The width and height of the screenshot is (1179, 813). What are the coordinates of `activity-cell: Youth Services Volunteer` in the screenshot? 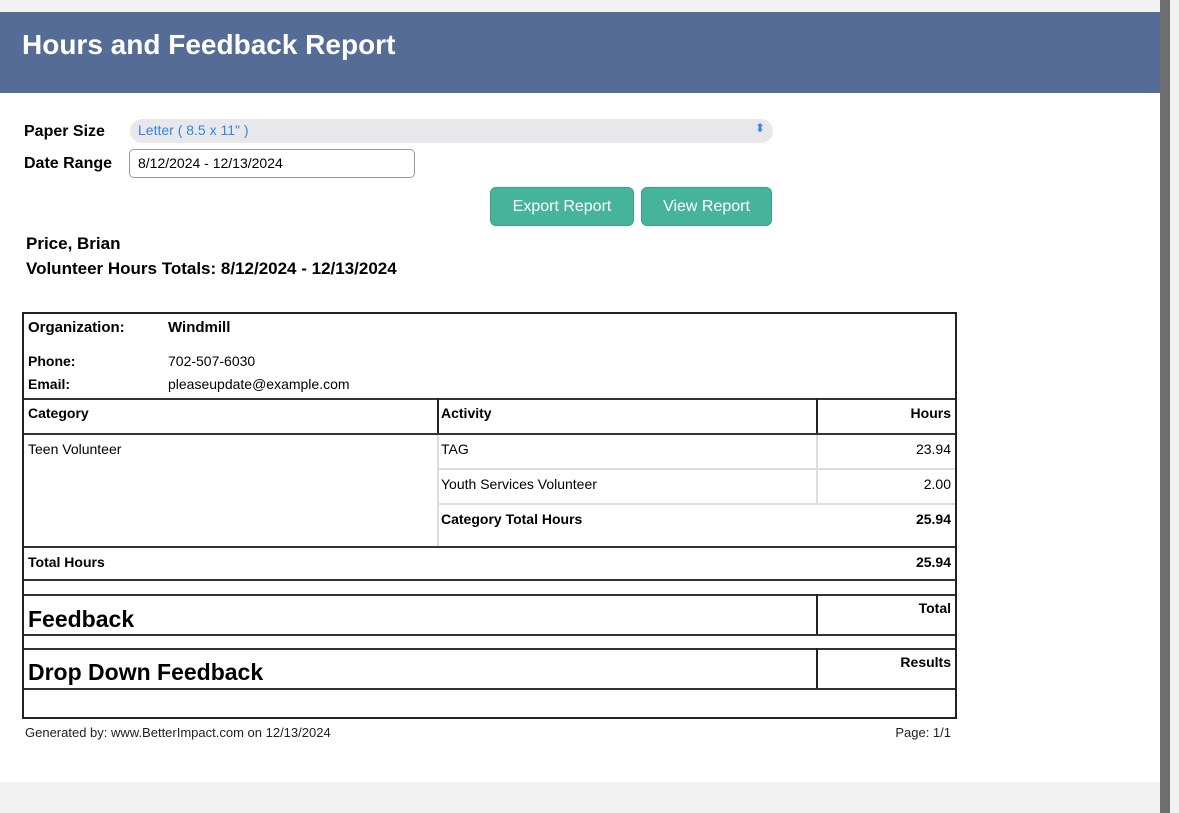 It's located at (519, 484).